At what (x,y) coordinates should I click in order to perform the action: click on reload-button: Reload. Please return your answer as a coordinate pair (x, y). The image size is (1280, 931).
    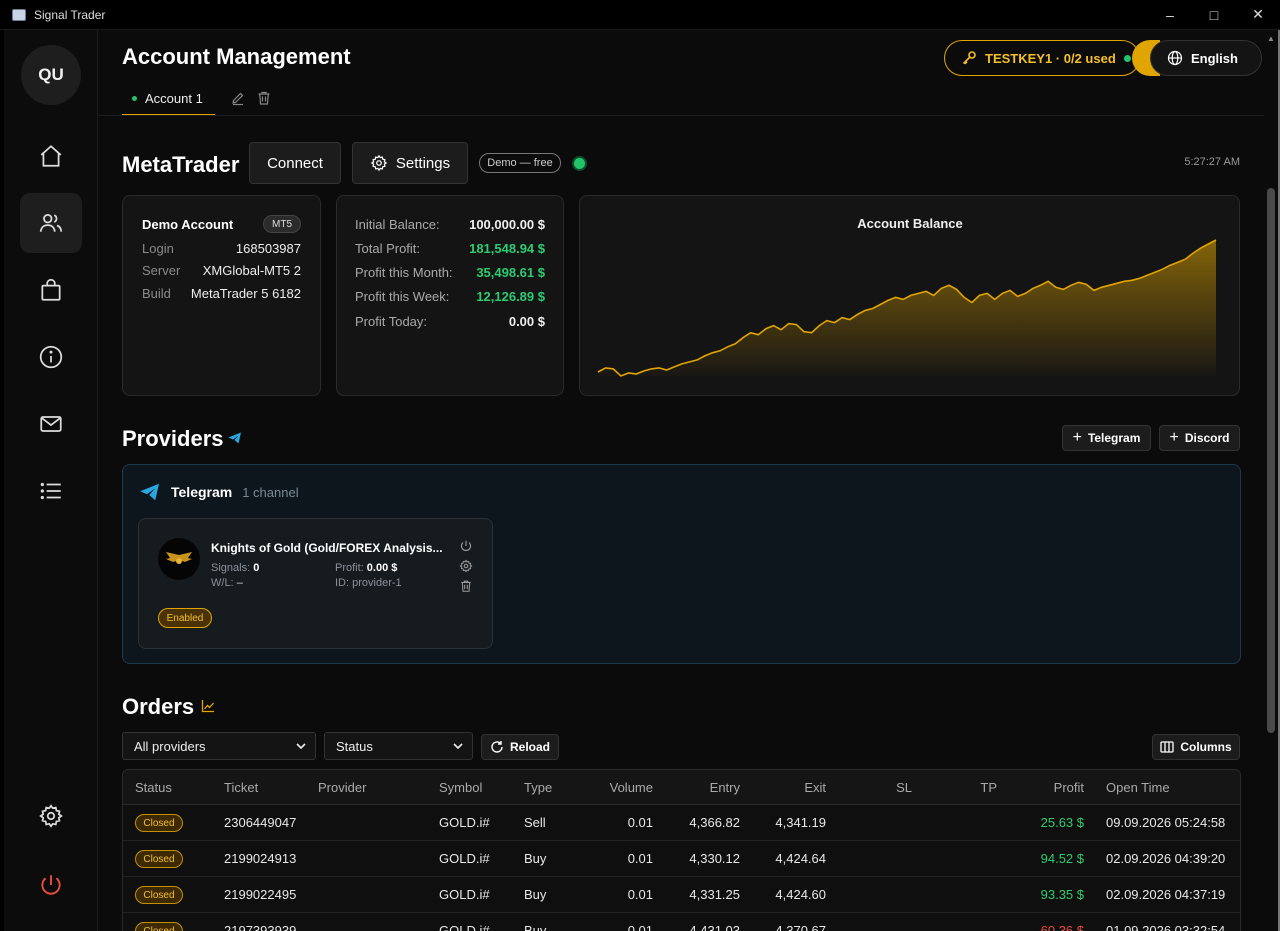
    Looking at the image, I should click on (520, 747).